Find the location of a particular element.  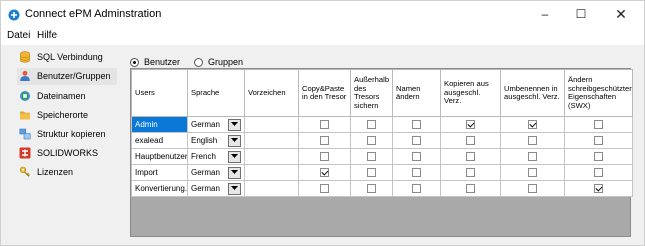

cell-sprache: French is located at coordinates (216, 156).